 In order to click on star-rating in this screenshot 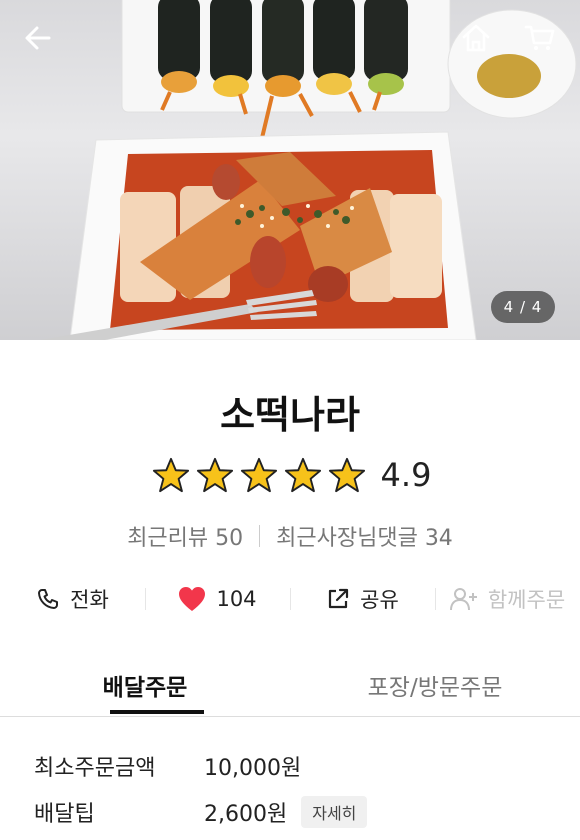, I will do `click(259, 475)`.